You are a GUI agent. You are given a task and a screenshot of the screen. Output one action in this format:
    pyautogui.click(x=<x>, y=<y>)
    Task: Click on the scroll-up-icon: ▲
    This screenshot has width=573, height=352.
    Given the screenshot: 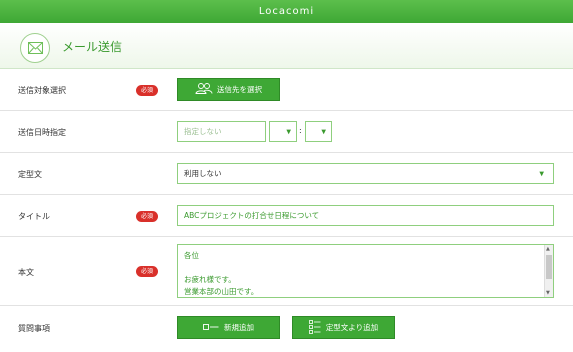 What is the action you would take?
    pyautogui.click(x=548, y=249)
    